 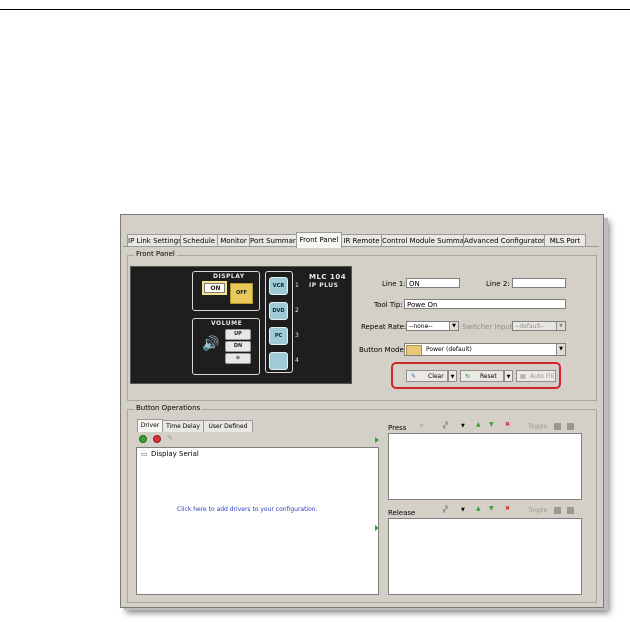 I want to click on release-macro-icon: ▞, so click(x=445, y=509).